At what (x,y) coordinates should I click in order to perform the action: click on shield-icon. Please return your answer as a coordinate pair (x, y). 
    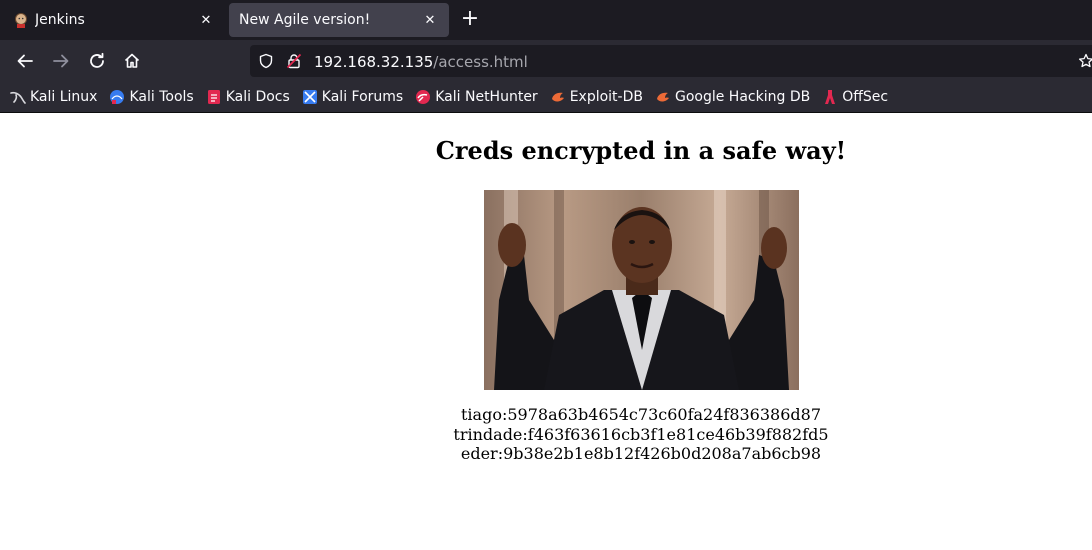
    Looking at the image, I should click on (266, 61).